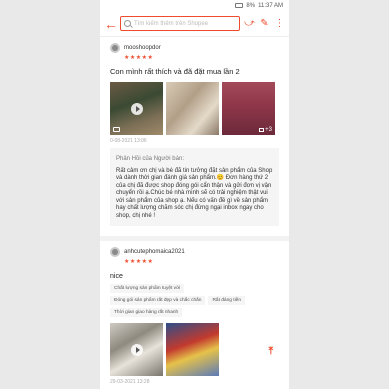  Describe the element at coordinates (146, 312) in the screenshot. I see `review-tag: Thời gian giao hàng rất nhanh` at that location.